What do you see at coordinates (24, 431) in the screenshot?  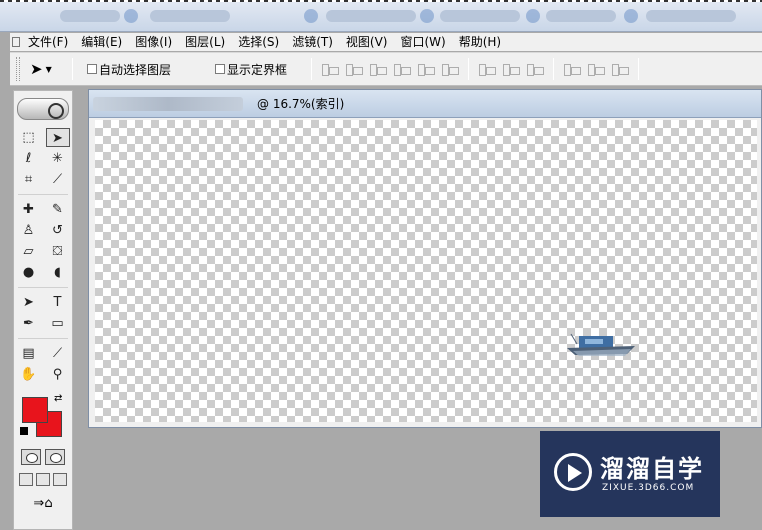 I see `default-colors-icon` at bounding box center [24, 431].